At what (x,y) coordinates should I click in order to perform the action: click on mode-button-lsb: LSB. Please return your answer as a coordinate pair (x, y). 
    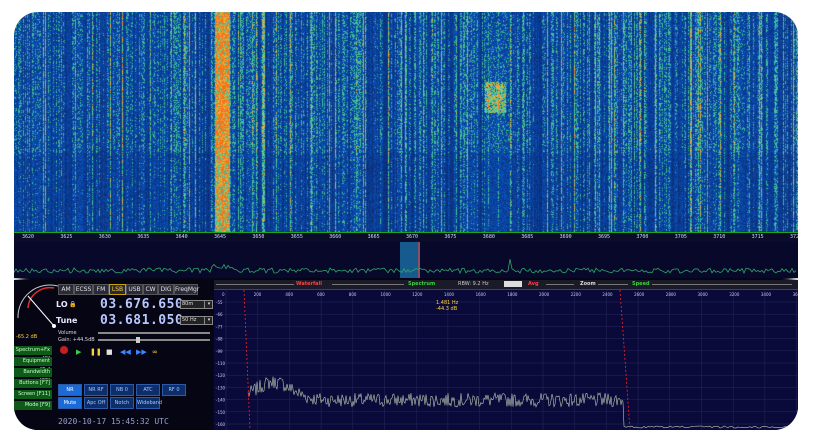
    Looking at the image, I should click on (117, 289).